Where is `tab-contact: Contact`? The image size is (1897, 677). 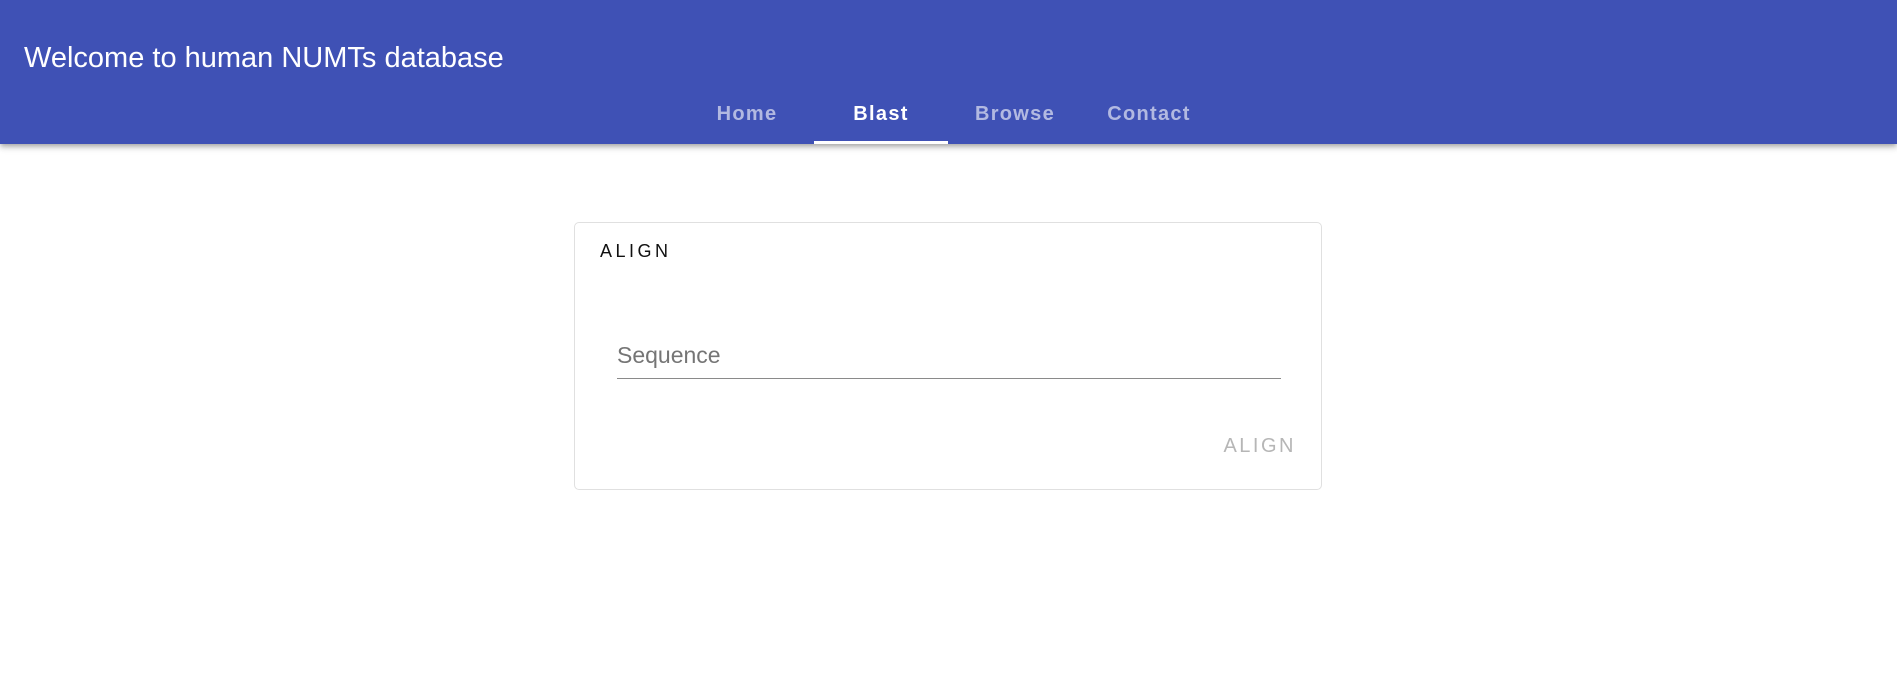
tab-contact: Contact is located at coordinates (1149, 114).